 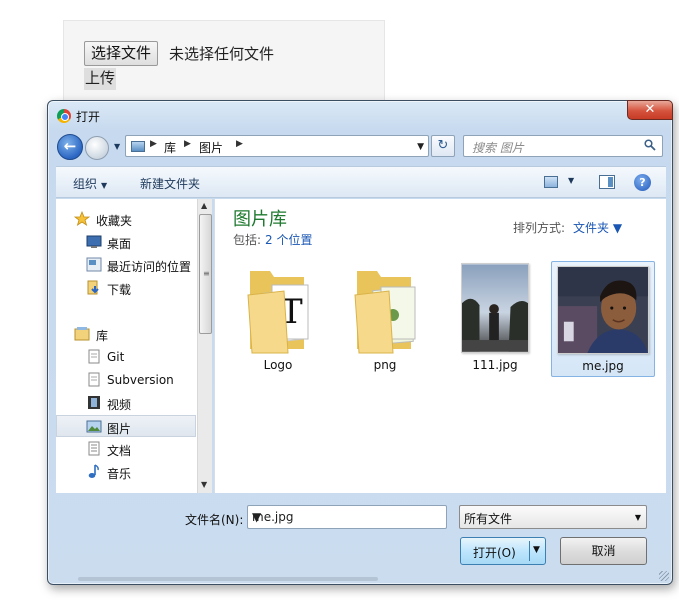 What do you see at coordinates (117, 146) in the screenshot?
I see `history-dropdown-icon: ▼` at bounding box center [117, 146].